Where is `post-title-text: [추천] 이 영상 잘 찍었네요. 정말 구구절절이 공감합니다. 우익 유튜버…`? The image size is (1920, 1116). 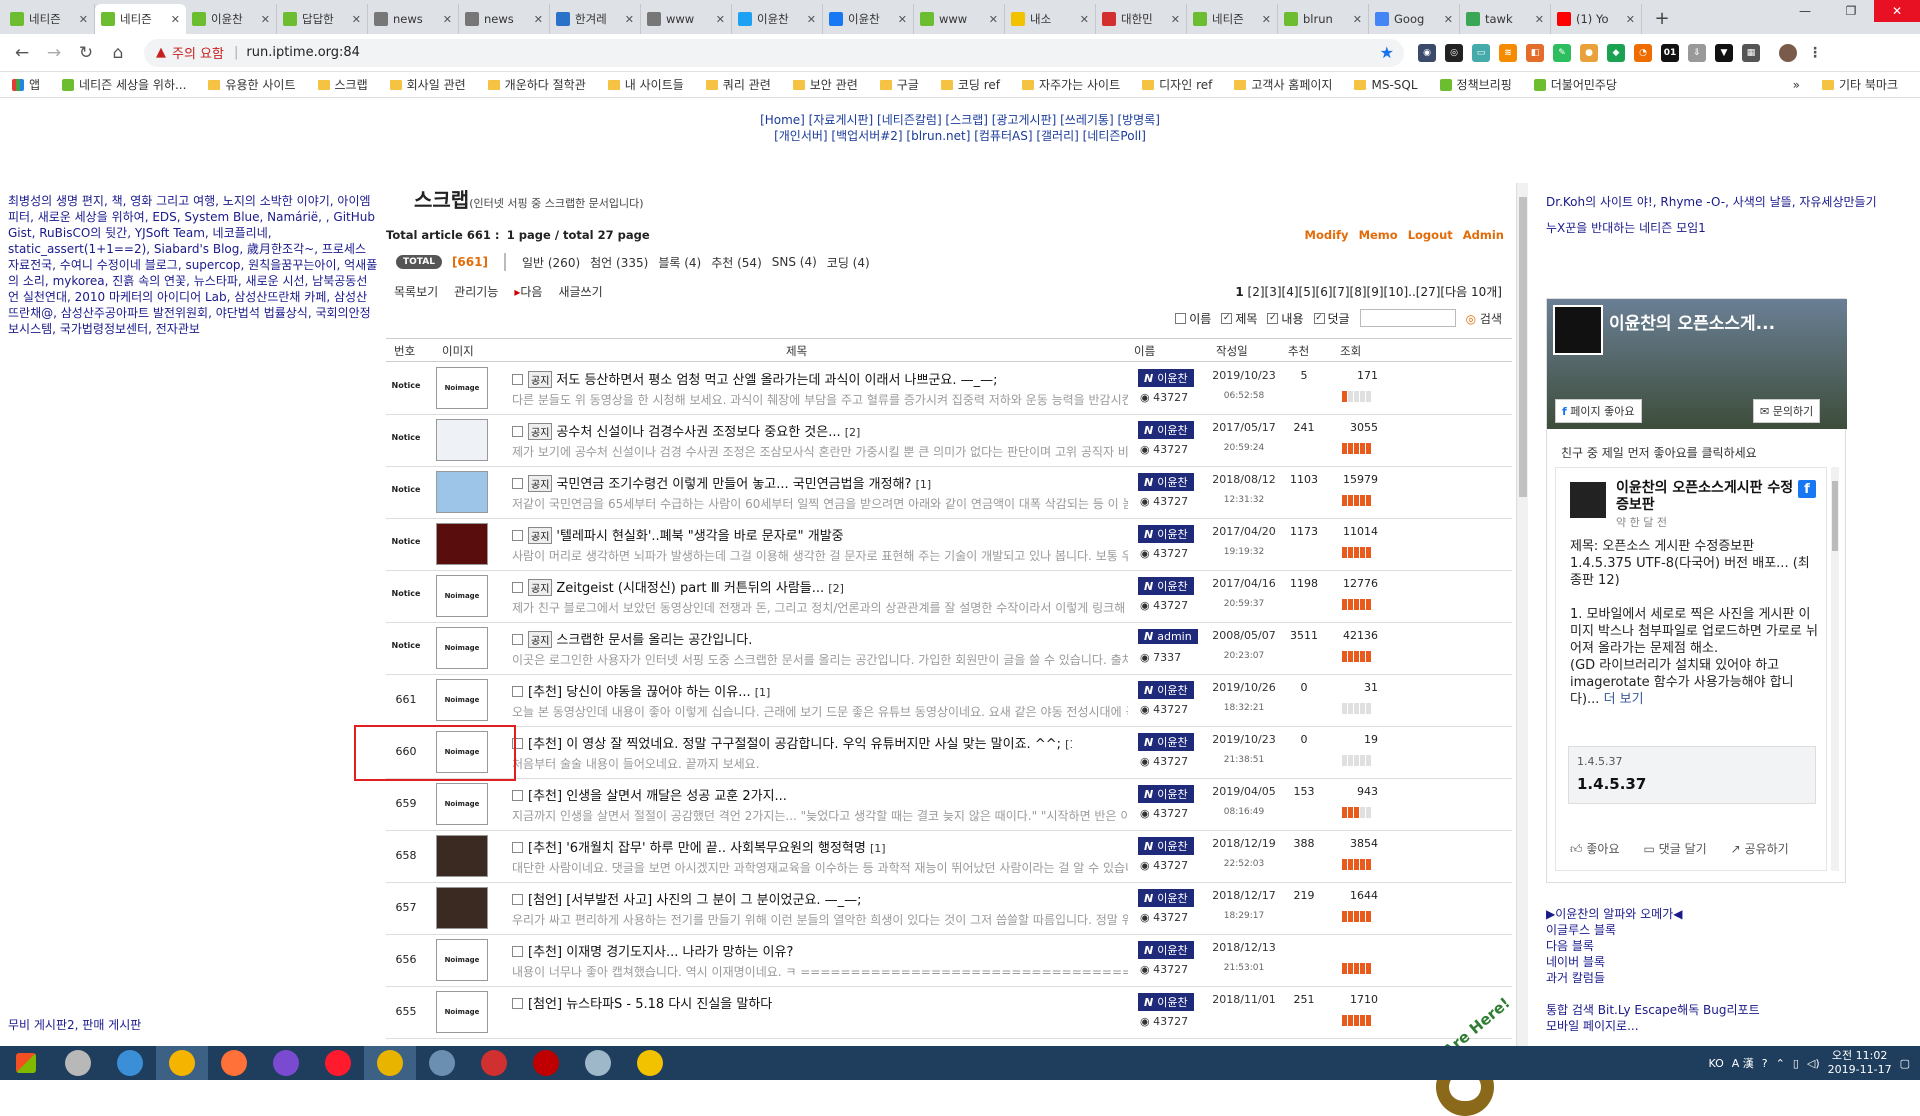
post-title-text: [추천] 이 영상 잘 찍었네요. 정말 구구절절이 공감합니다. 우익 유튜버… is located at coordinates (794, 744).